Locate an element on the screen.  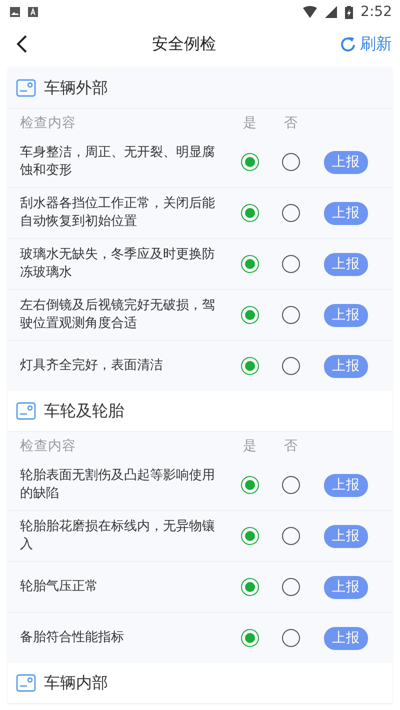
check-item-text: 灯具齐全完好，表面清洁 is located at coordinates (92, 366).